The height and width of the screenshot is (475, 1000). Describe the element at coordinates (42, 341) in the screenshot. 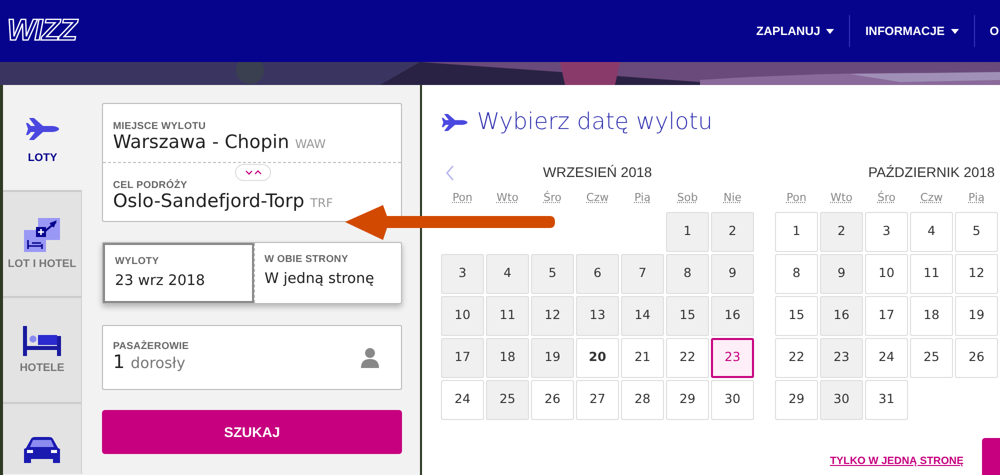

I see `bed-icon` at that location.